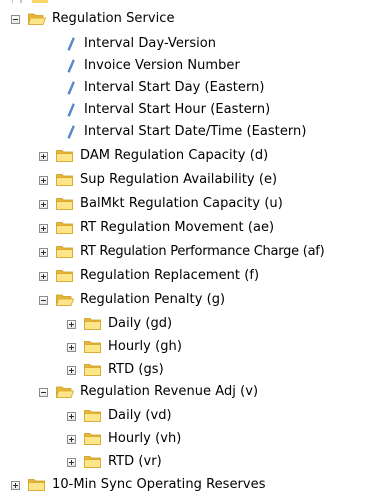 Image resolution: width=370 pixels, height=492 pixels. I want to click on field-item-interval-day-version: Interval Day-Version, so click(141, 44).